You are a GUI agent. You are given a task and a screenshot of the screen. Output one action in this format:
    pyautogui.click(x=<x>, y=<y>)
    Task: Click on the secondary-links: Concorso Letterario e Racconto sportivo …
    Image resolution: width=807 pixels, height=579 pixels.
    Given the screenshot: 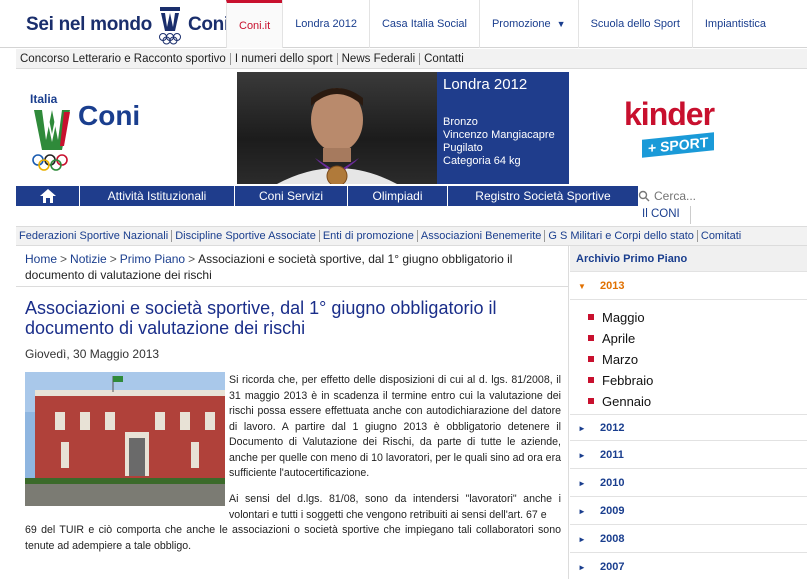 What is the action you would take?
    pyautogui.click(x=411, y=59)
    